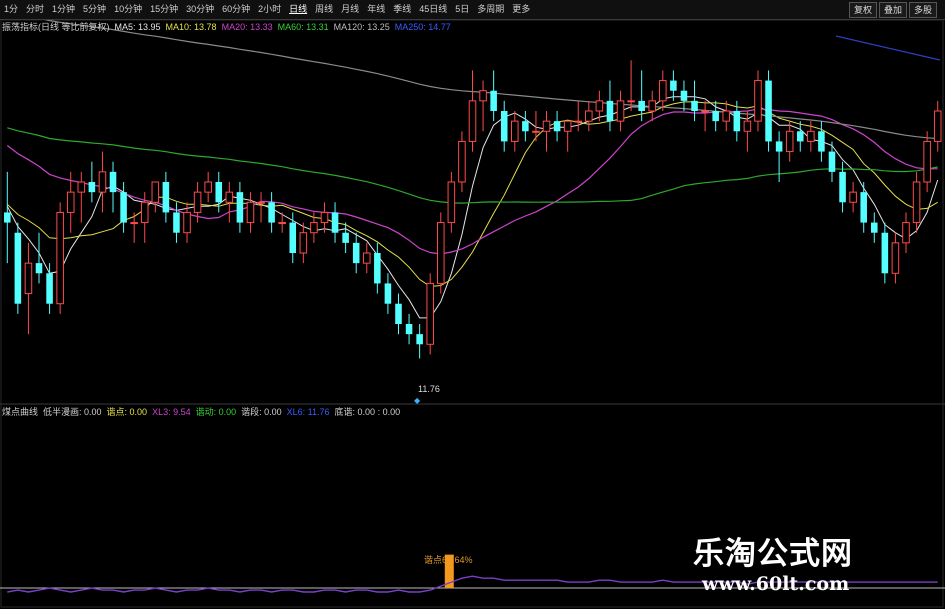 The image size is (945, 609). What do you see at coordinates (303, 27) in the screenshot?
I see `ma-legend-item: MA60: 13.31` at bounding box center [303, 27].